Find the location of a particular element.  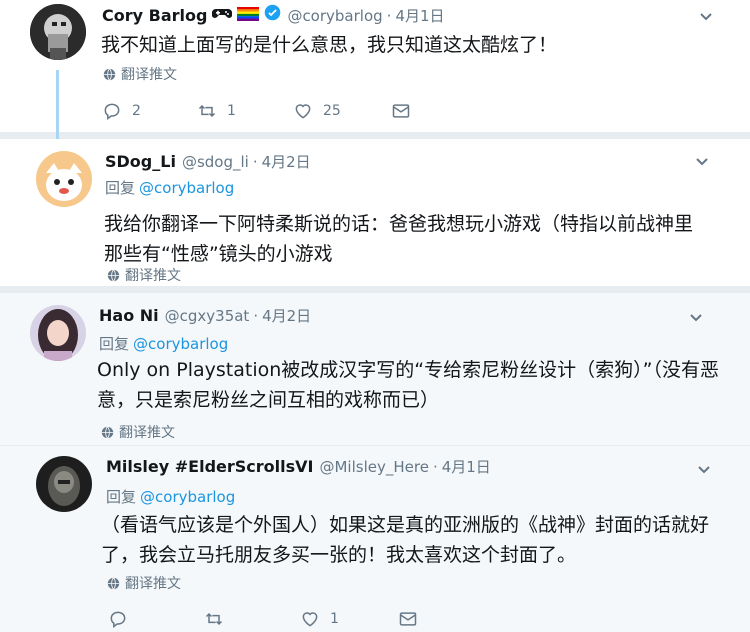

retweet-count: 1 is located at coordinates (231, 111).